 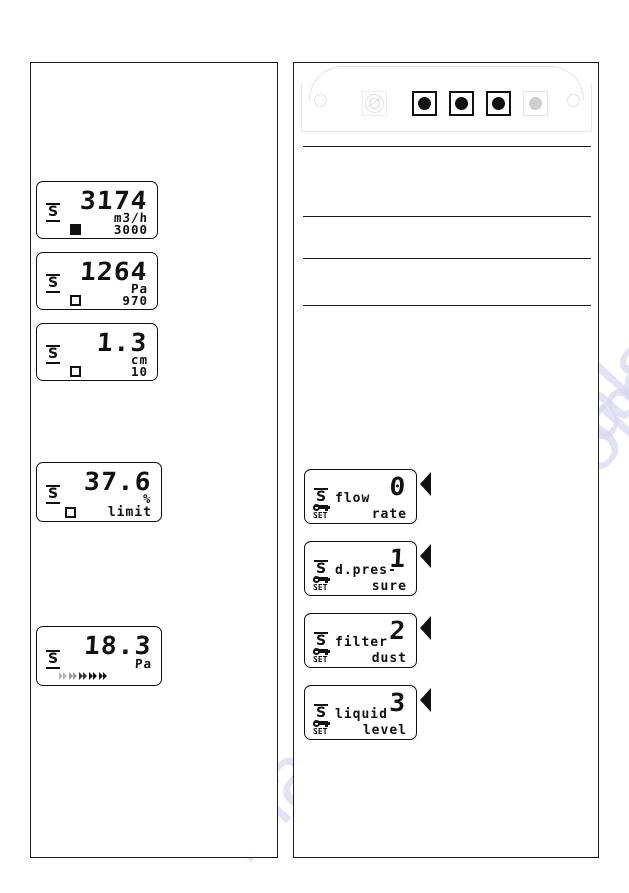 What do you see at coordinates (130, 229) in the screenshot?
I see `flow-rate-setpoint: 3000` at bounding box center [130, 229].